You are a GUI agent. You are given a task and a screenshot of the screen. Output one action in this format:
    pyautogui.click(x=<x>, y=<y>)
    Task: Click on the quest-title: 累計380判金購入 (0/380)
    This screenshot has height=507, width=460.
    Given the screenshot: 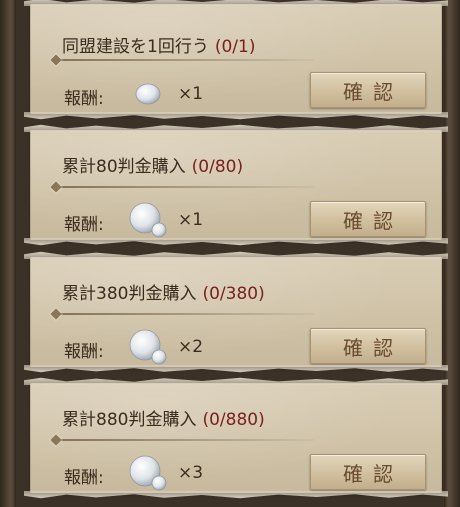 What is the action you would take?
    pyautogui.click(x=163, y=291)
    